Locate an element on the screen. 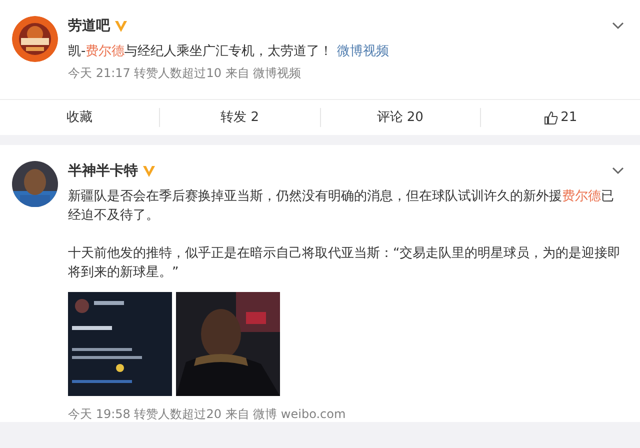 The width and height of the screenshot is (640, 448). avatar is located at coordinates (35, 39).